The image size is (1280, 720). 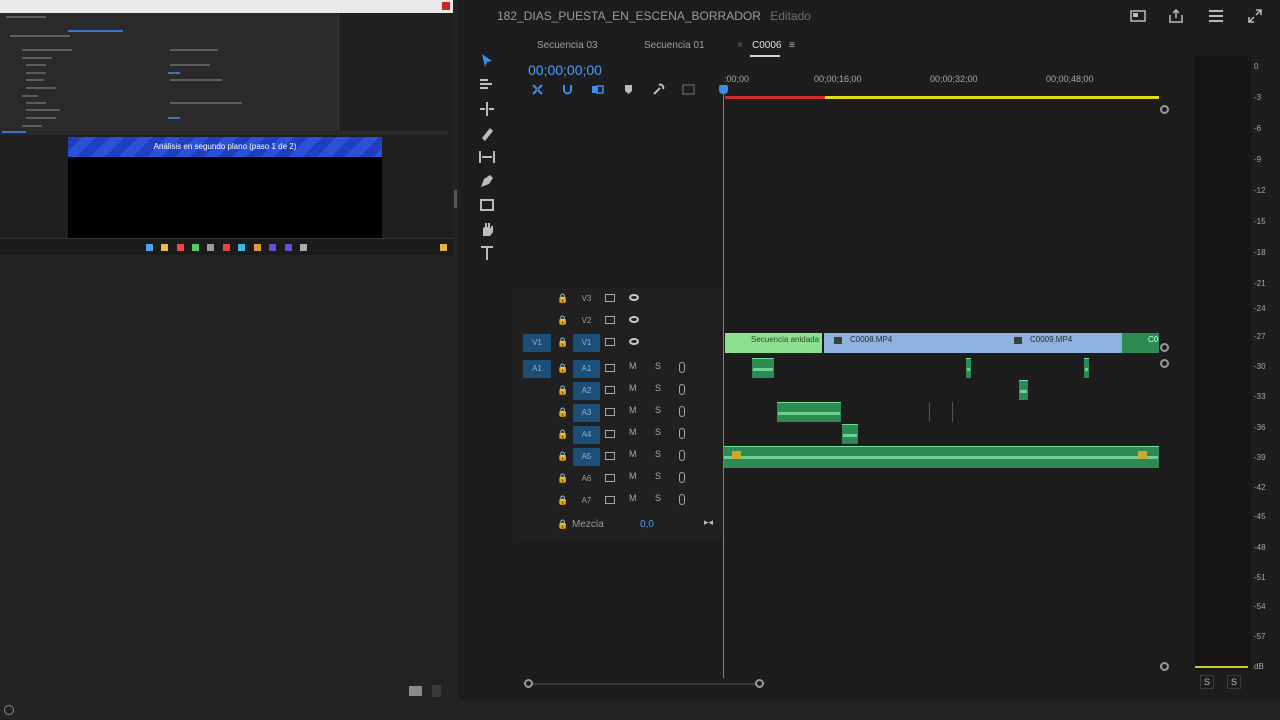 I want to click on track-name: A6, so click(x=586, y=479).